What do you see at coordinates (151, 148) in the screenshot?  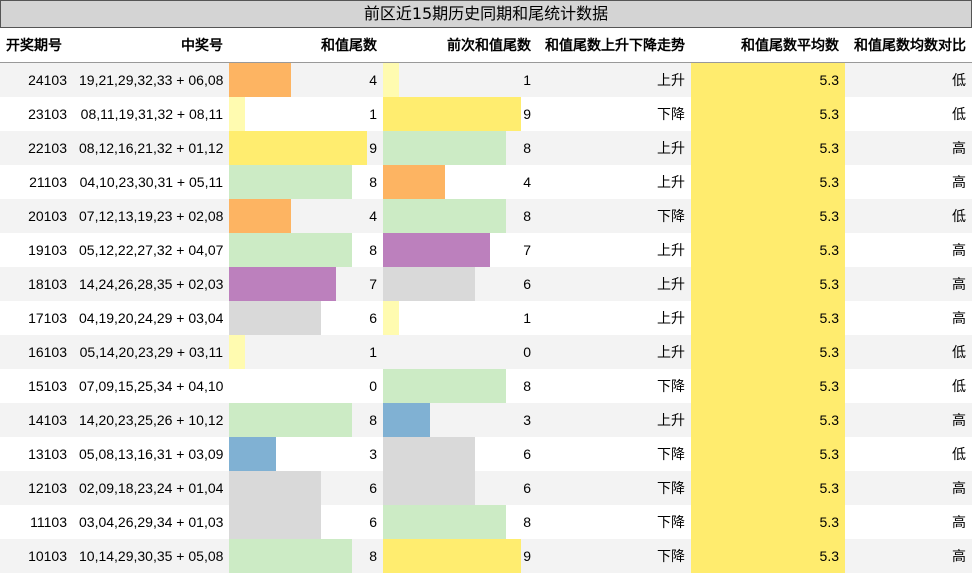 I see `cell-numbers: 08,12,16,21,32 + 01,12` at bounding box center [151, 148].